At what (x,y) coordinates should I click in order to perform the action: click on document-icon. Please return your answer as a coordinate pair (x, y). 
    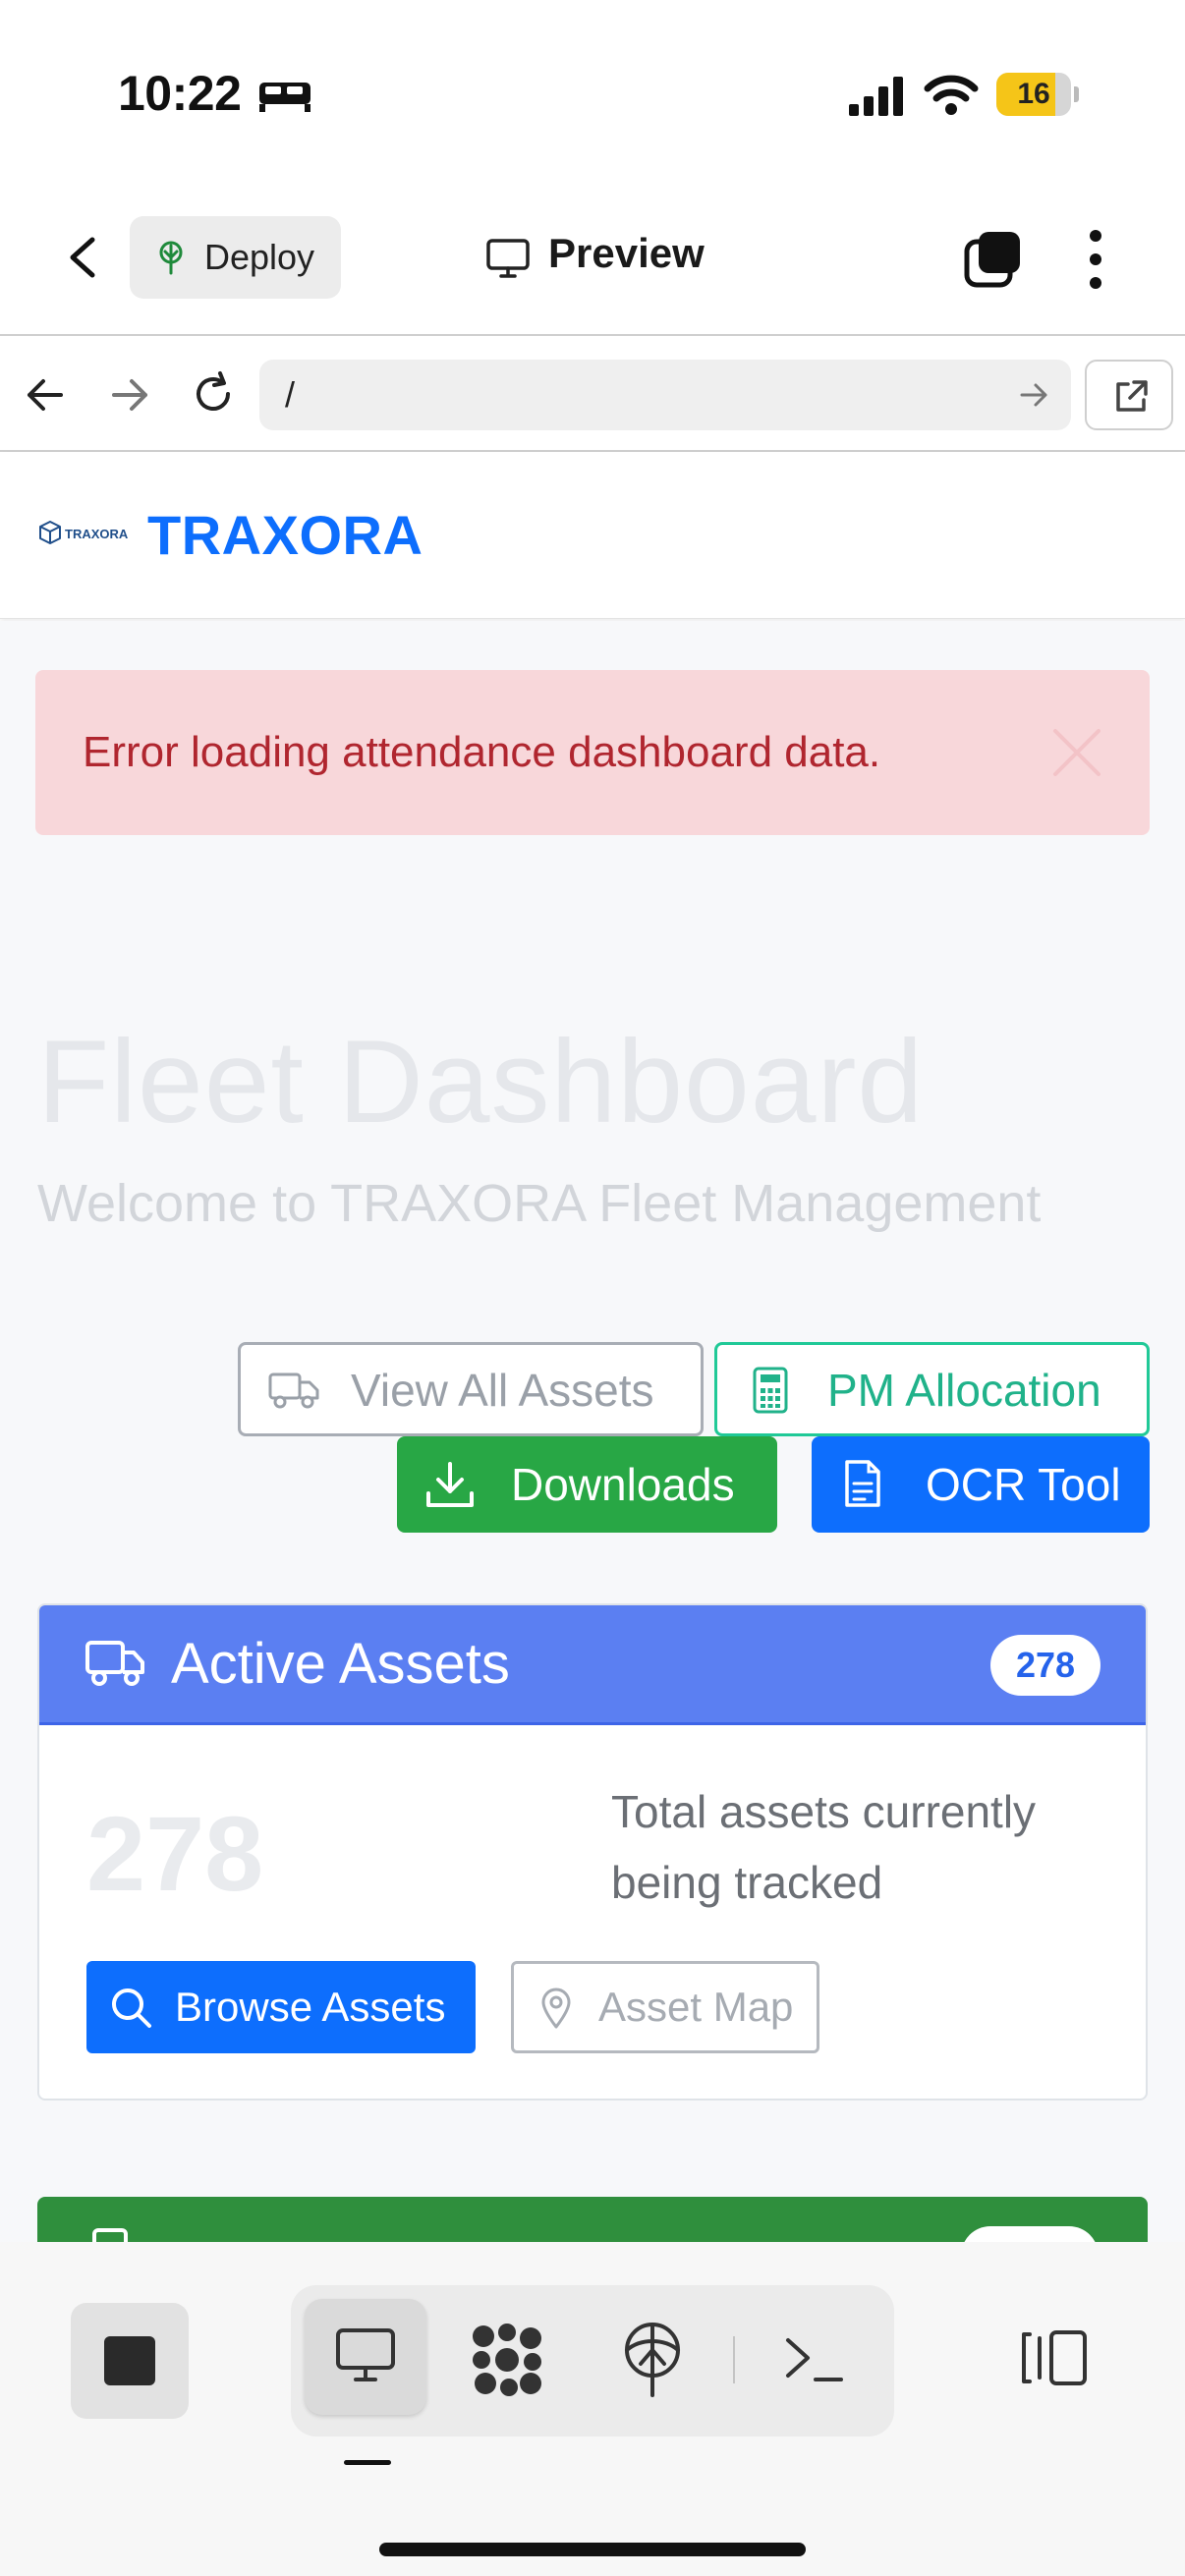
    Looking at the image, I should click on (863, 1483).